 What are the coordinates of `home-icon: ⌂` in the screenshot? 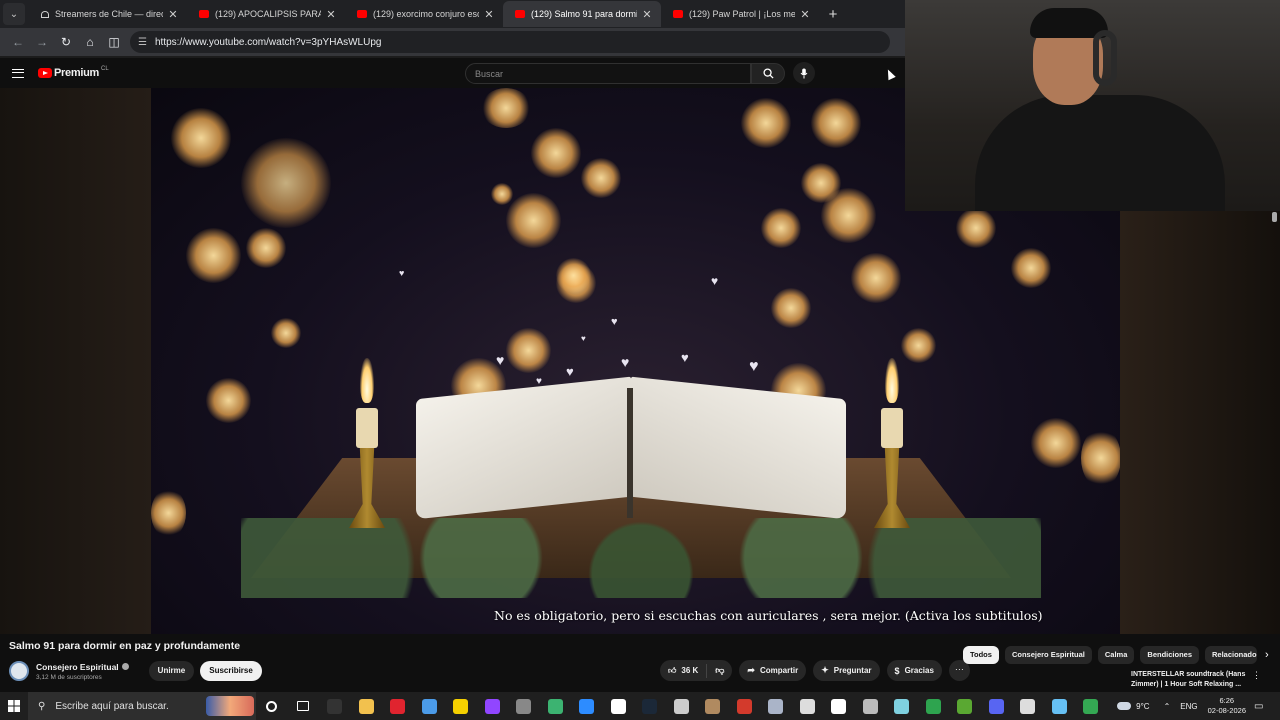 It's located at (90, 42).